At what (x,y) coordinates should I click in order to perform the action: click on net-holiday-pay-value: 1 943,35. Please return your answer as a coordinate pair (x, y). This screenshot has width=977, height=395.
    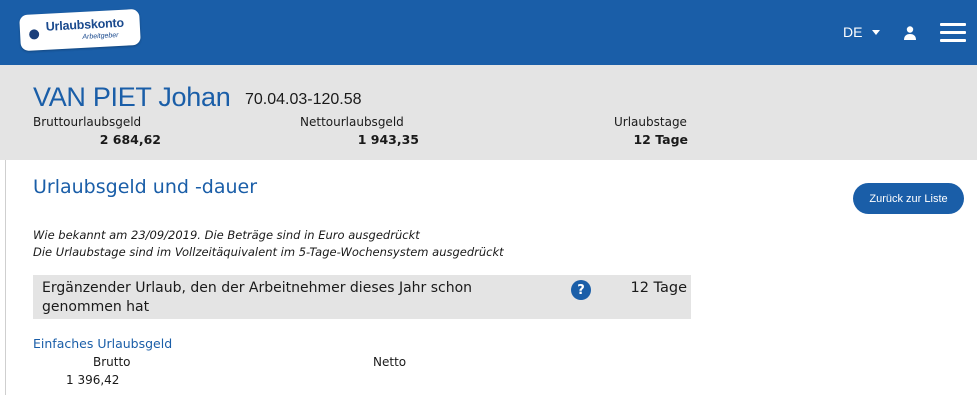
    Looking at the image, I should click on (388, 139).